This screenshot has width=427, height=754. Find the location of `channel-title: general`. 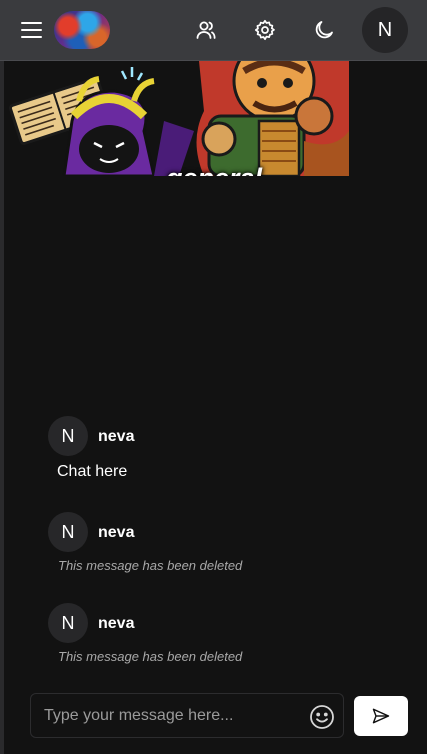

channel-title: general is located at coordinates (214, 169).